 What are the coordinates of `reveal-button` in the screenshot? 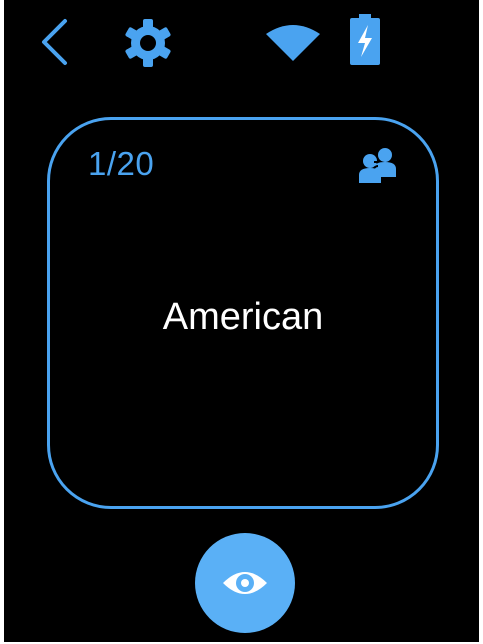 It's located at (245, 583).